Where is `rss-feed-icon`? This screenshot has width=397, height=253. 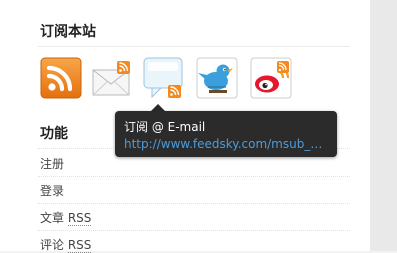
rss-feed-icon is located at coordinates (61, 78).